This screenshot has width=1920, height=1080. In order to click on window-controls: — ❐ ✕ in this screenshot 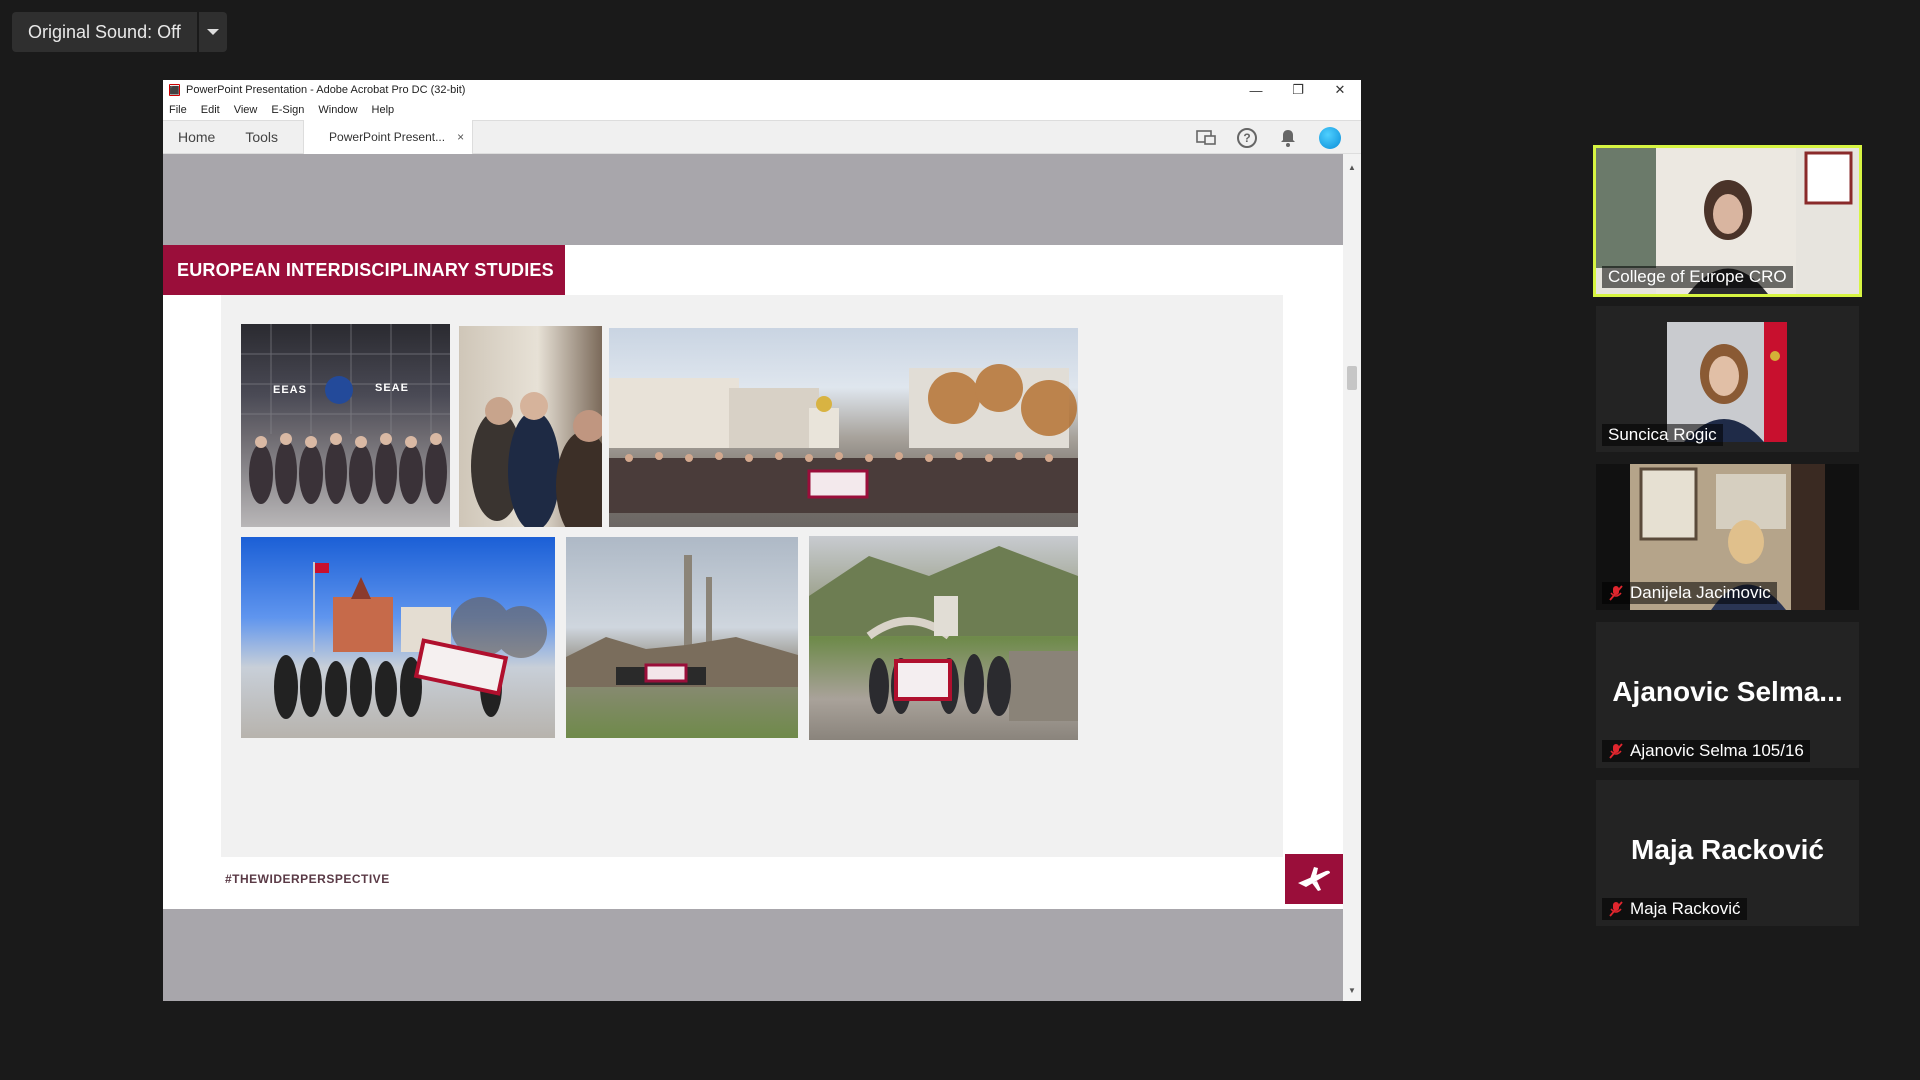, I will do `click(1298, 90)`.